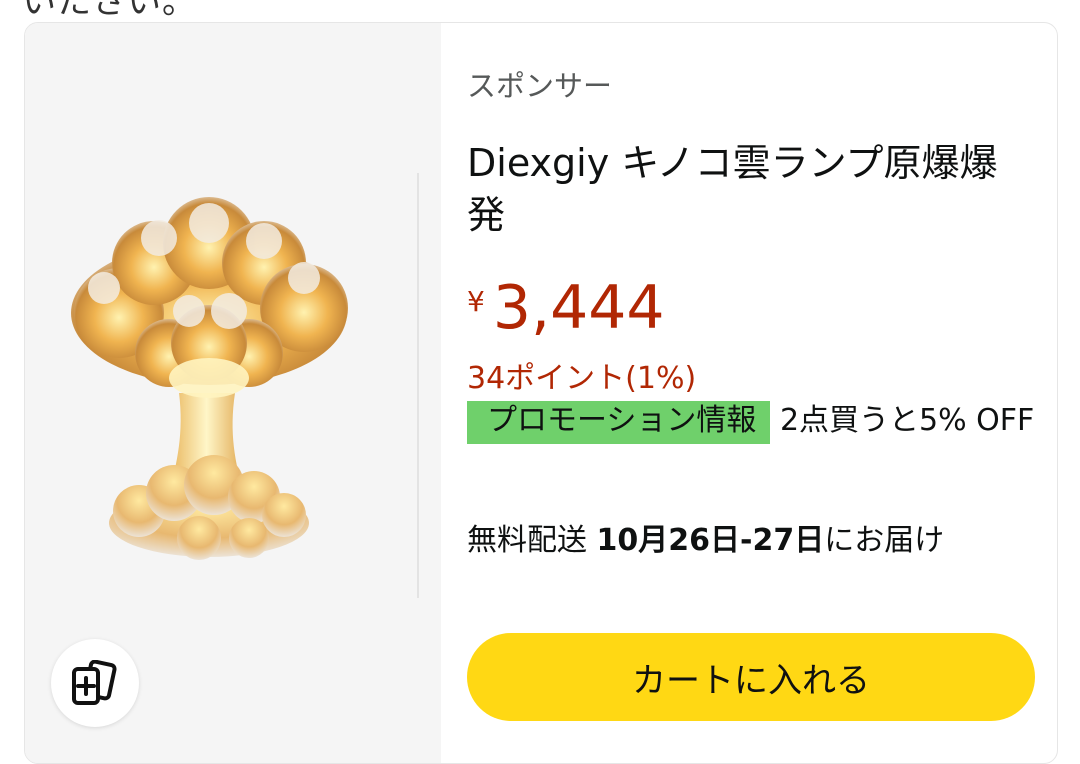 The width and height of the screenshot is (1080, 764). Describe the element at coordinates (582, 378) in the screenshot. I see `points-text: 34ポイント(1%)` at that location.